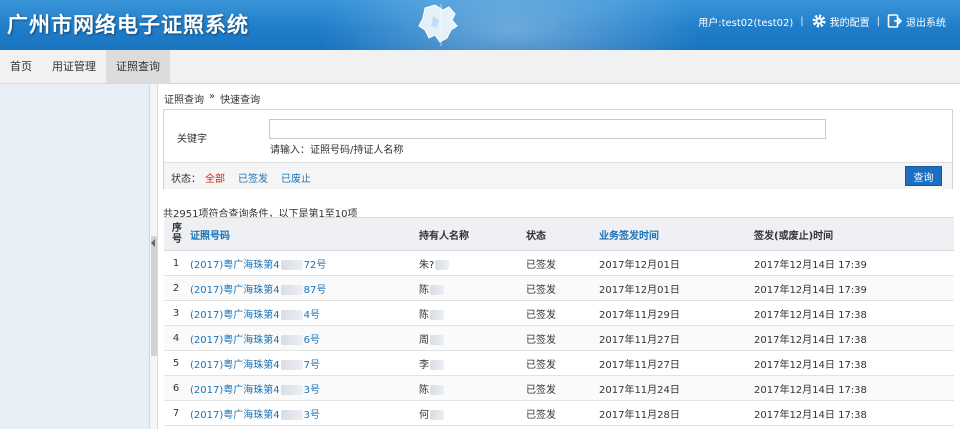 This screenshot has height=429, width=960. I want to click on holder-name: 周, so click(424, 340).